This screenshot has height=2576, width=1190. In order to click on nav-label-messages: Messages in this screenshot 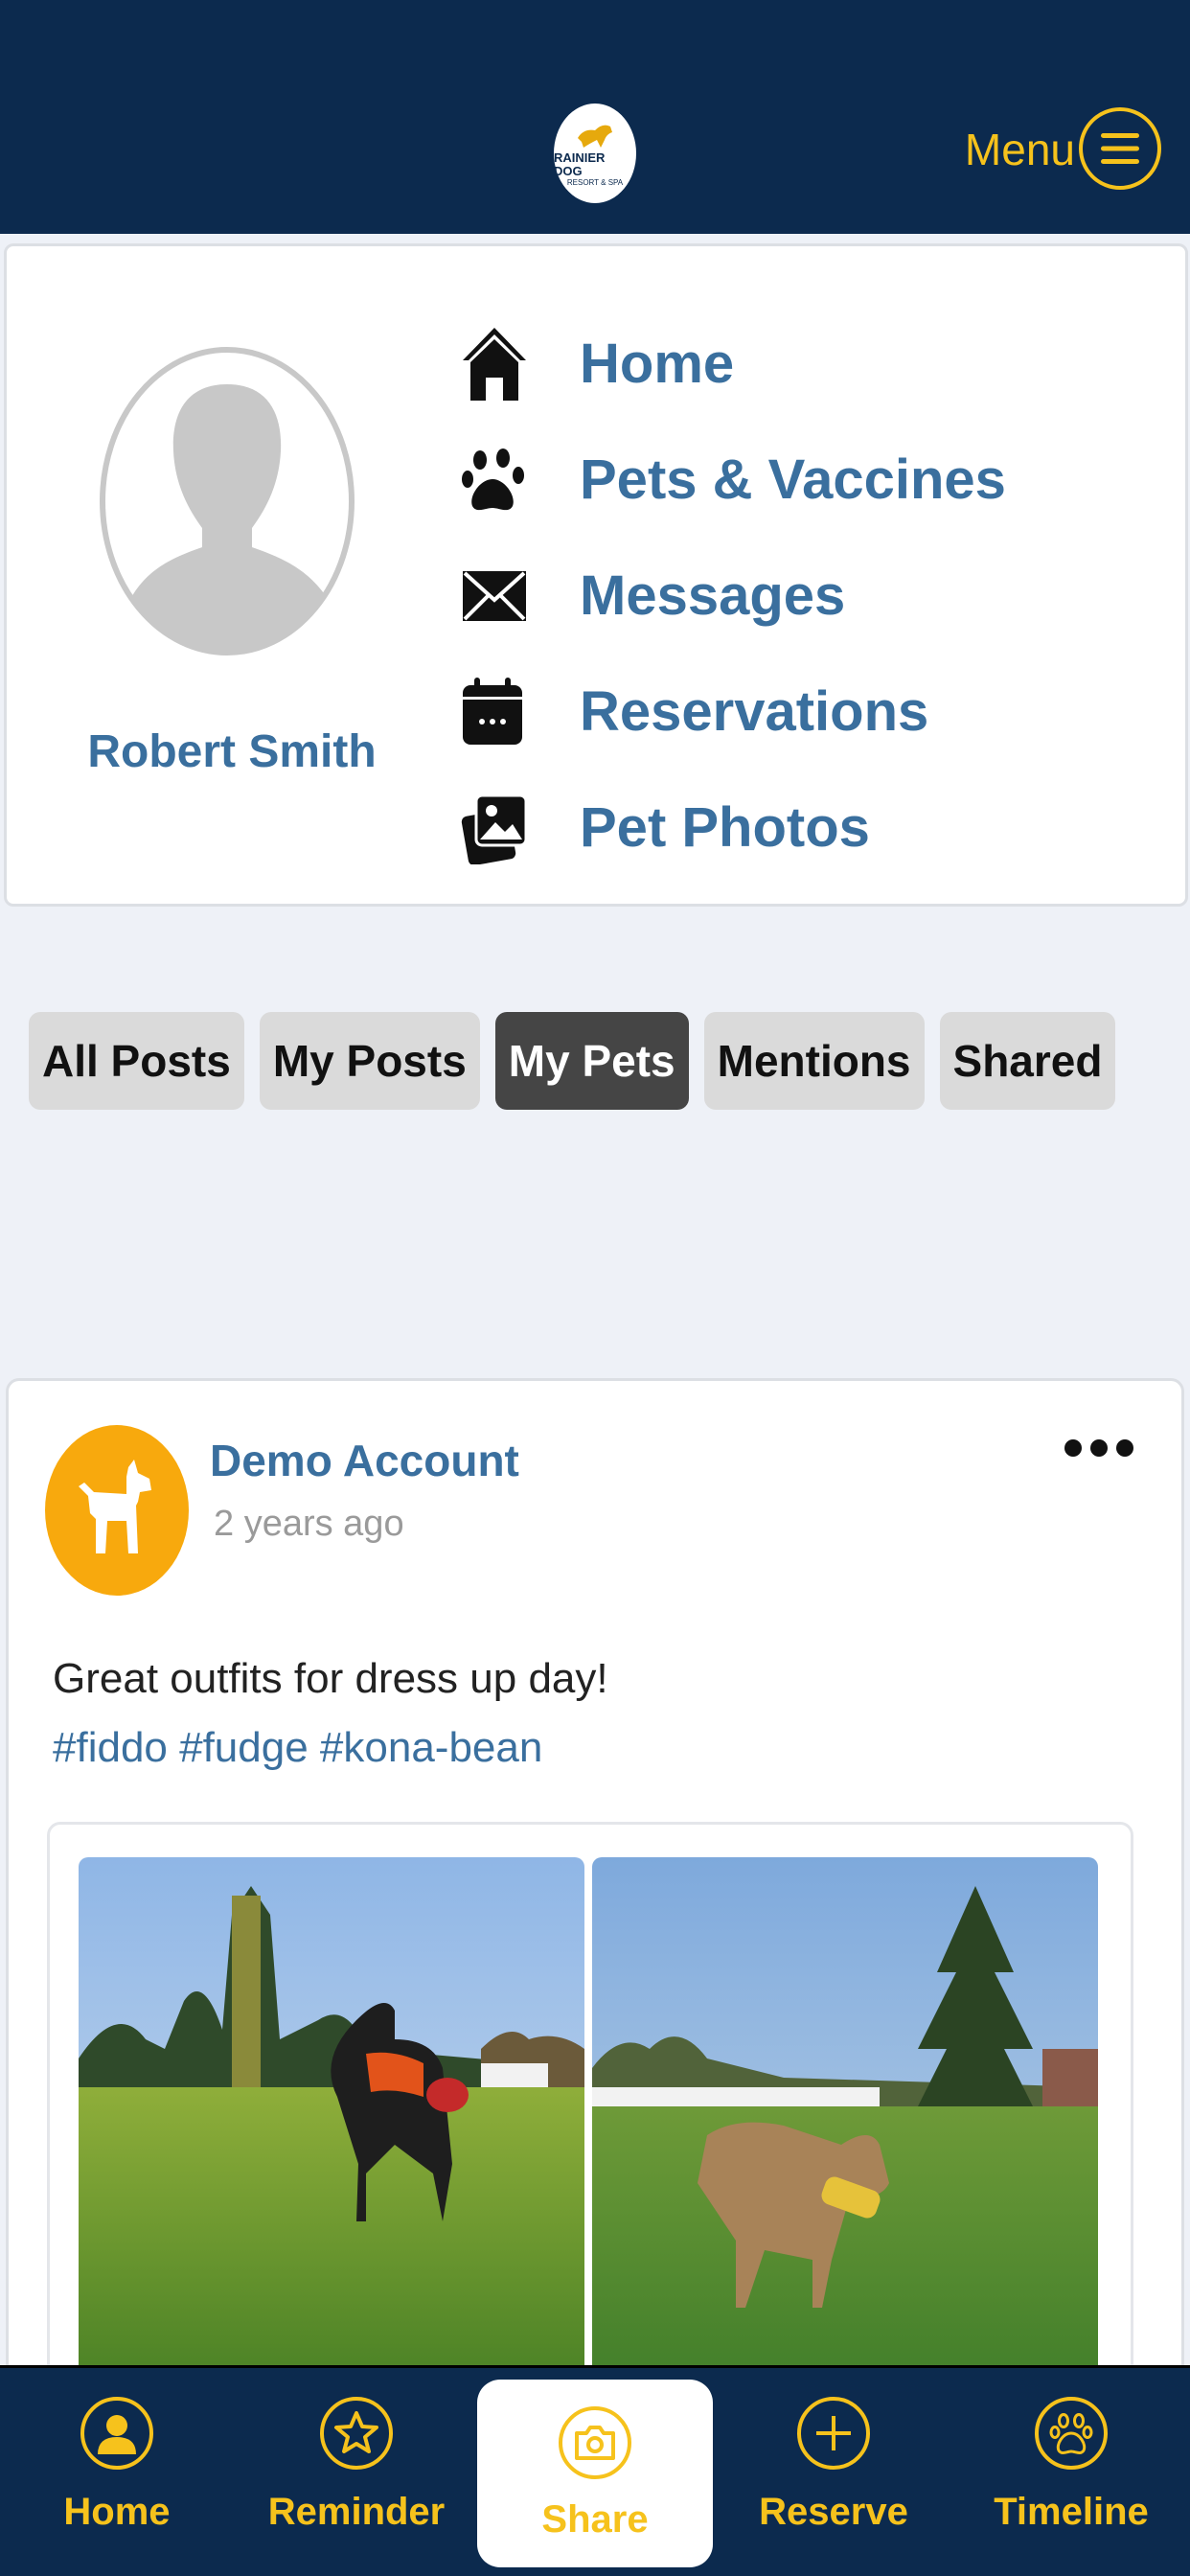, I will do `click(713, 595)`.